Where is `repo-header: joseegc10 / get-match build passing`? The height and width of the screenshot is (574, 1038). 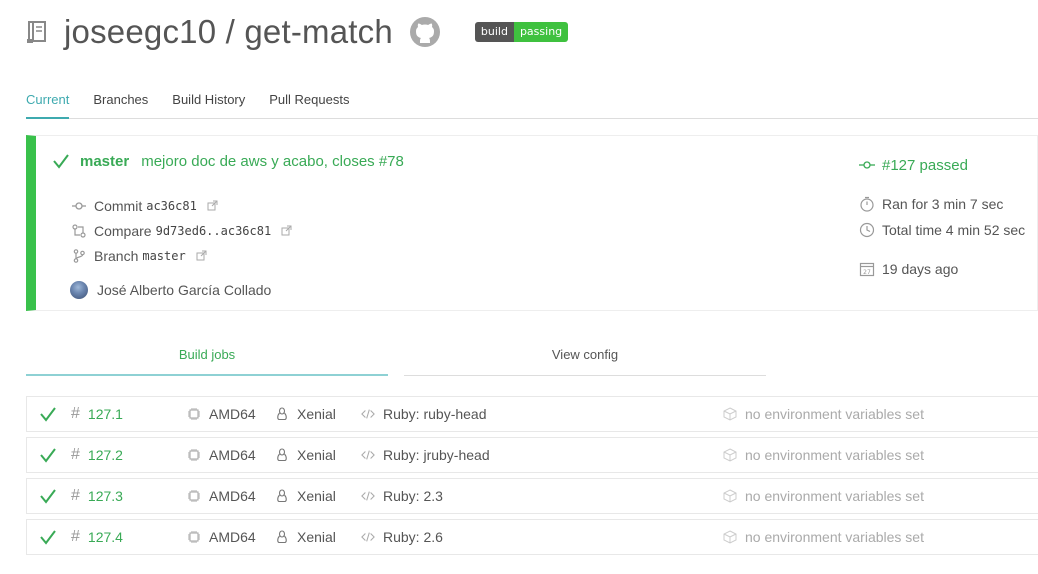 repo-header: joseegc10 / get-match build passing is located at coordinates (297, 32).